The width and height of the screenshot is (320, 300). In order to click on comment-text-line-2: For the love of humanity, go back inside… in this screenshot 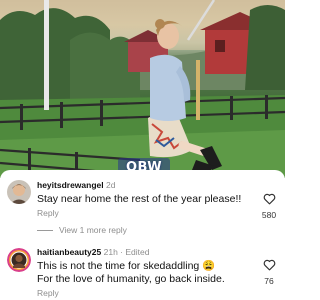, I will do `click(131, 279)`.